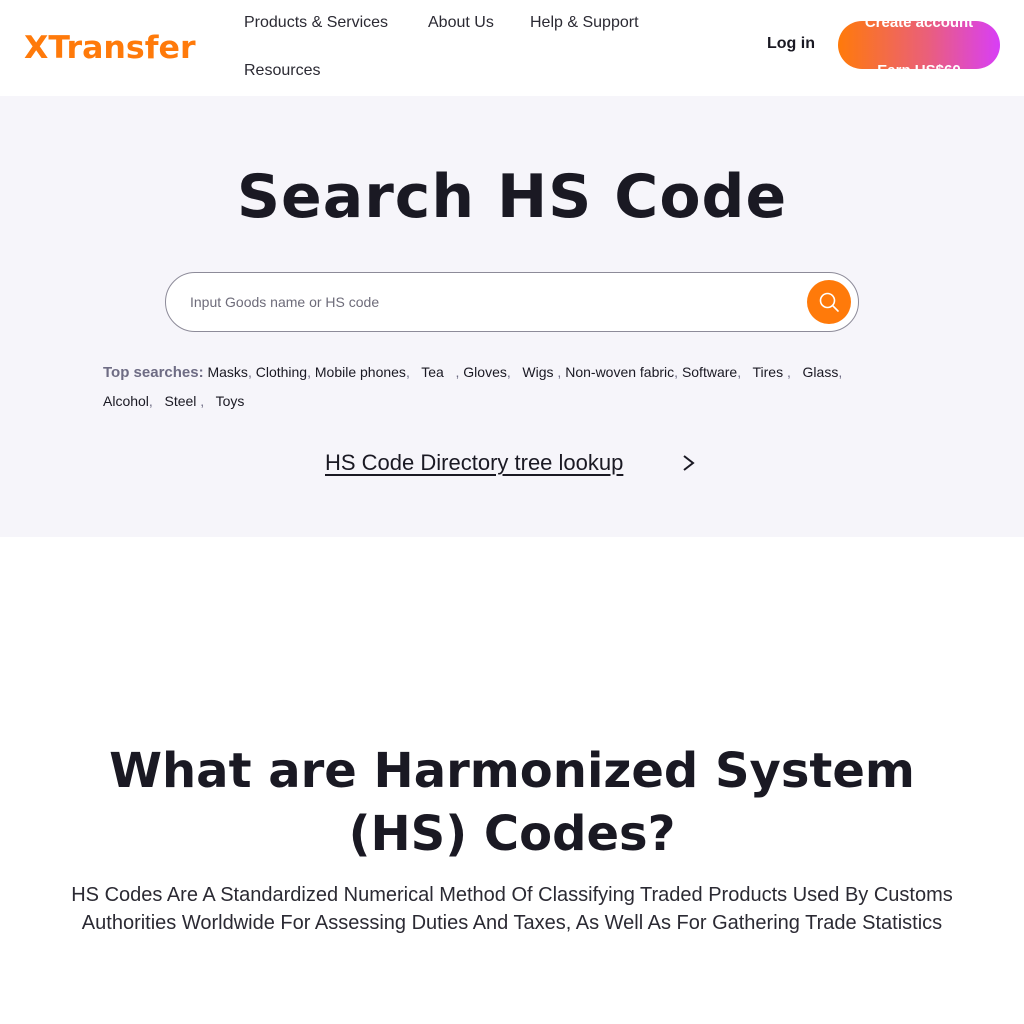 This screenshot has width=1024, height=1024. Describe the element at coordinates (791, 44) in the screenshot. I see `login-link: Log in` at that location.